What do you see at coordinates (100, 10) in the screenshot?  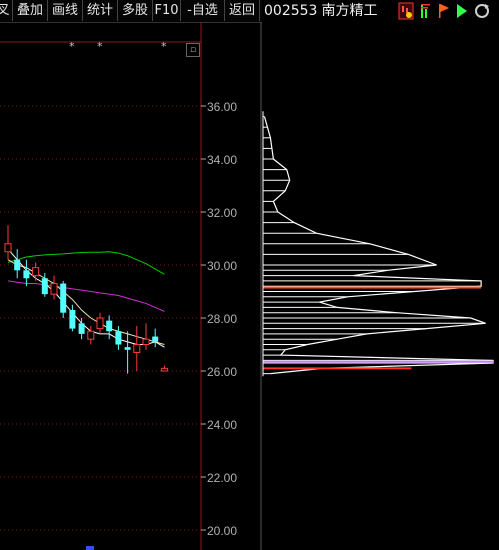 I see `toolbar-button-stats: 统计` at bounding box center [100, 10].